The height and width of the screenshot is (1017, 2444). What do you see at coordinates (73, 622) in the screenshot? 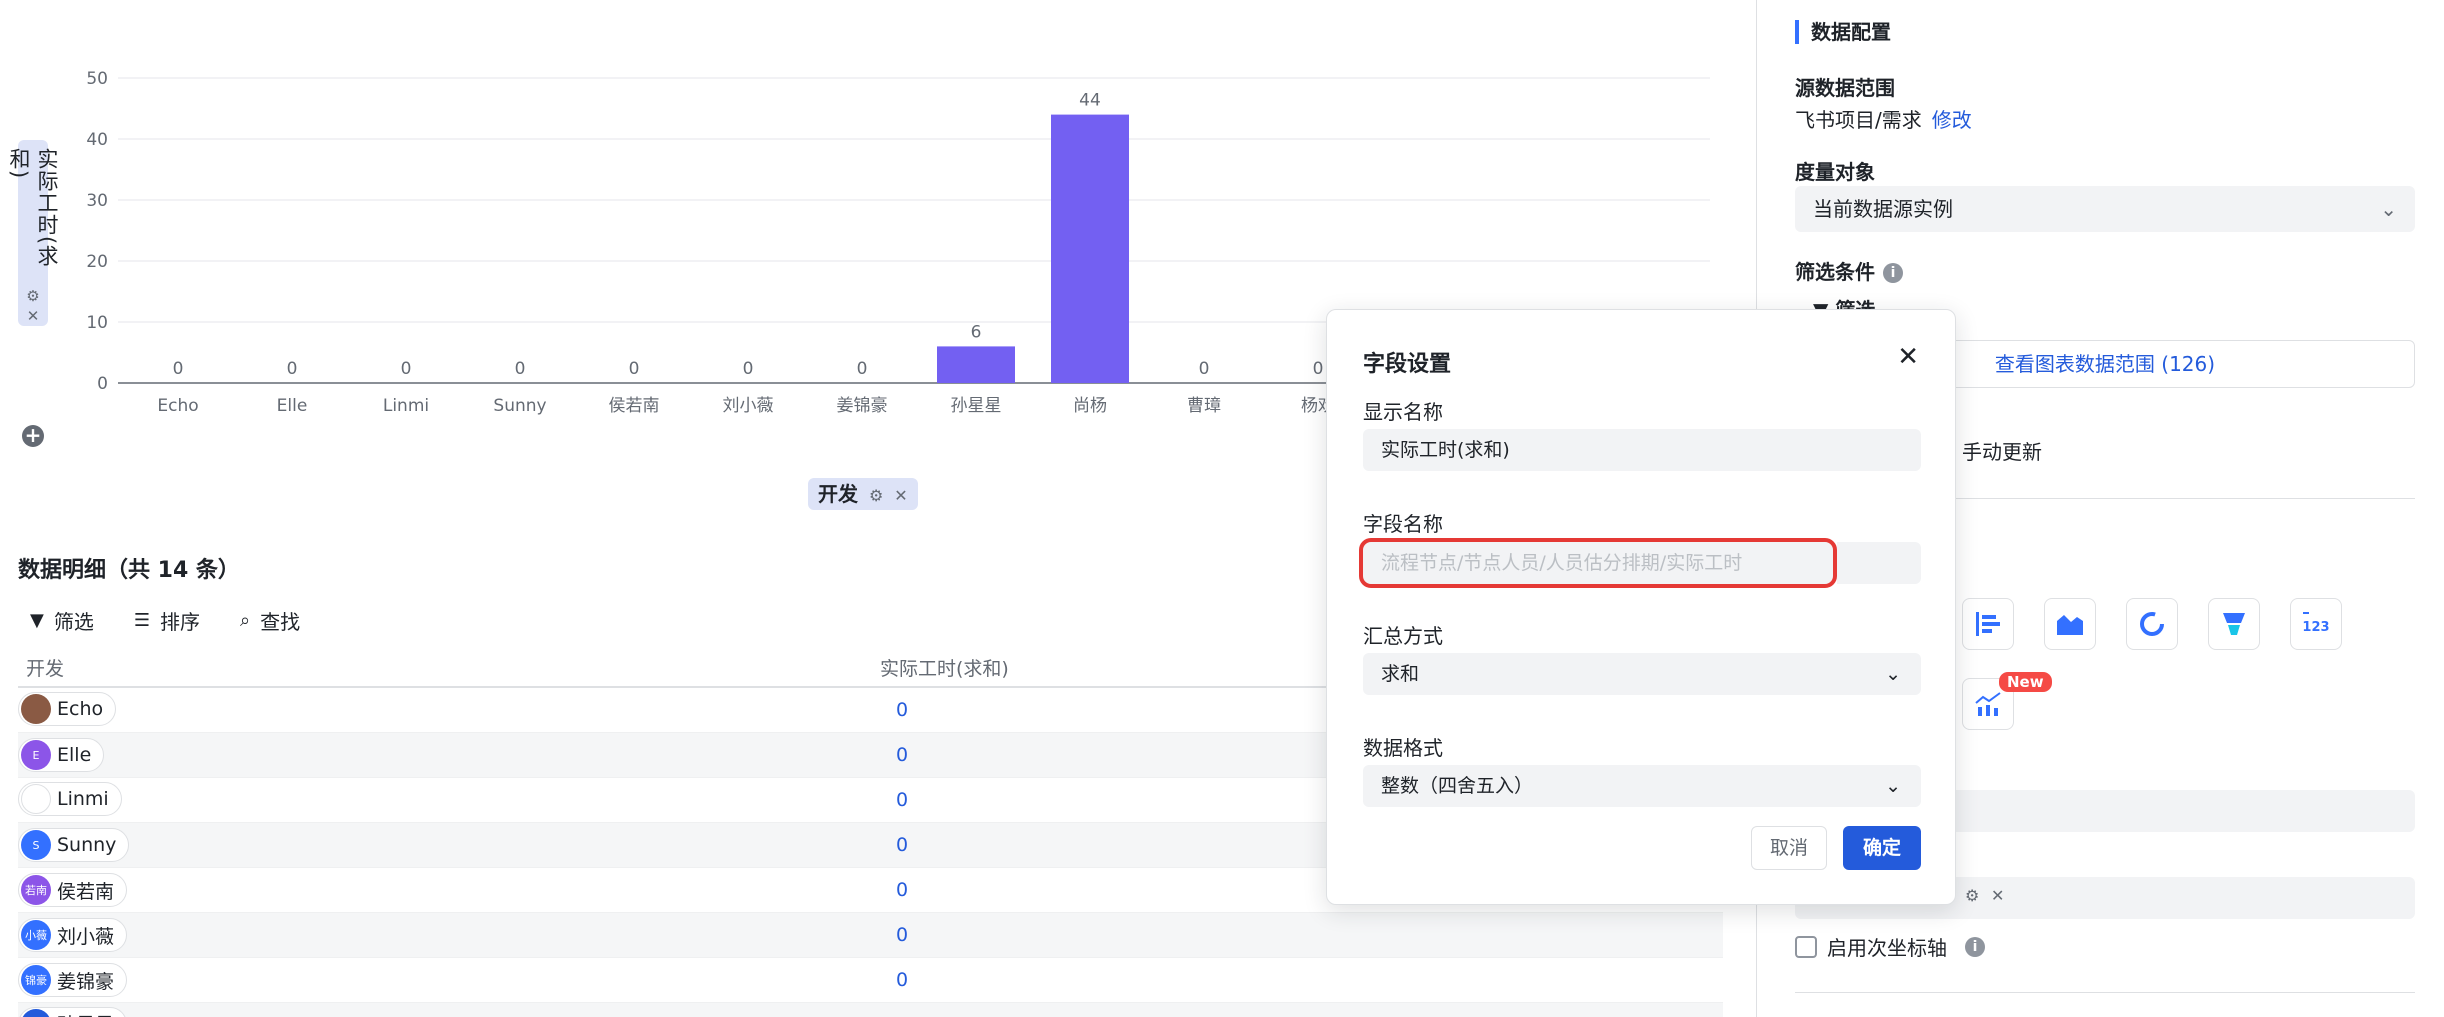
I see `filter-label: 筛选` at bounding box center [73, 622].